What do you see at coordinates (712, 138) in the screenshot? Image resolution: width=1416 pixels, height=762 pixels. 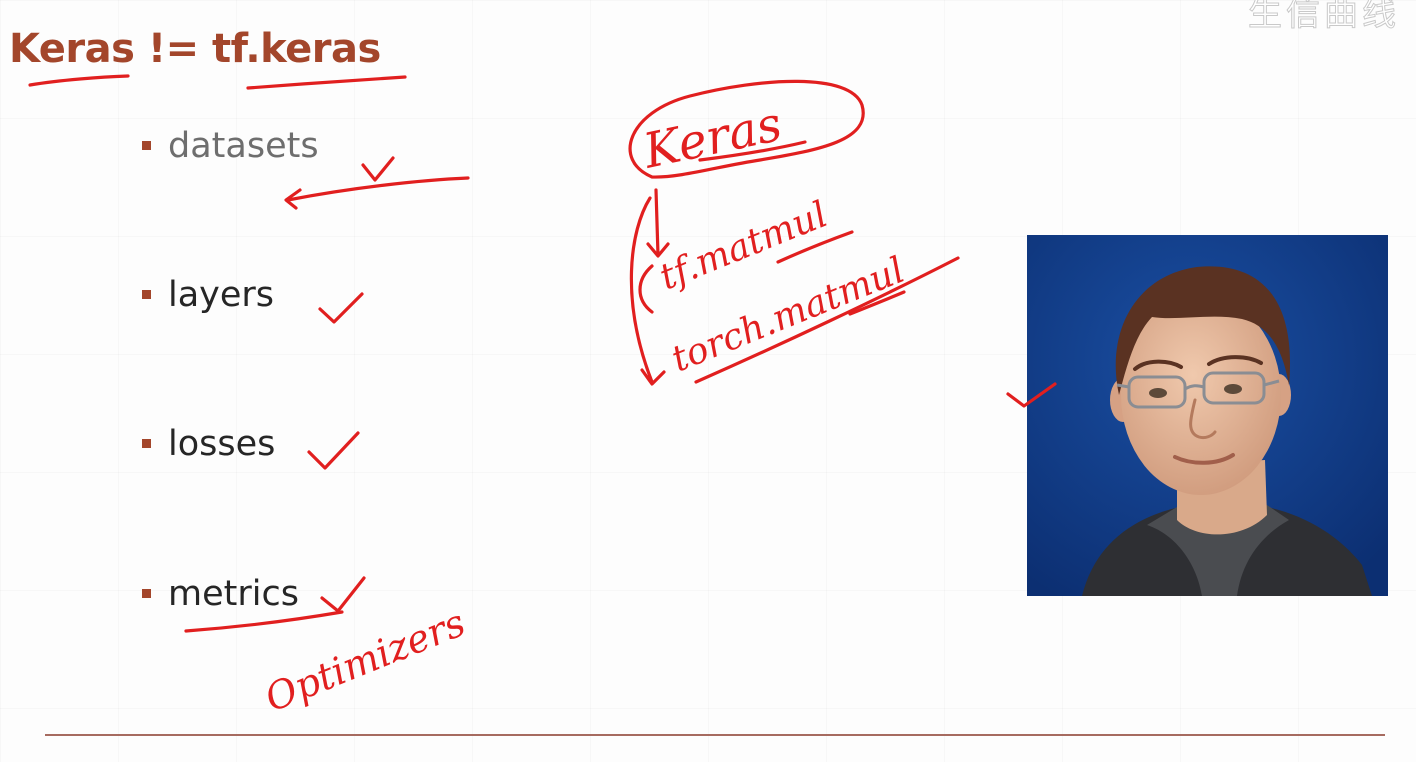 I see `handwritten-keras: Keras` at bounding box center [712, 138].